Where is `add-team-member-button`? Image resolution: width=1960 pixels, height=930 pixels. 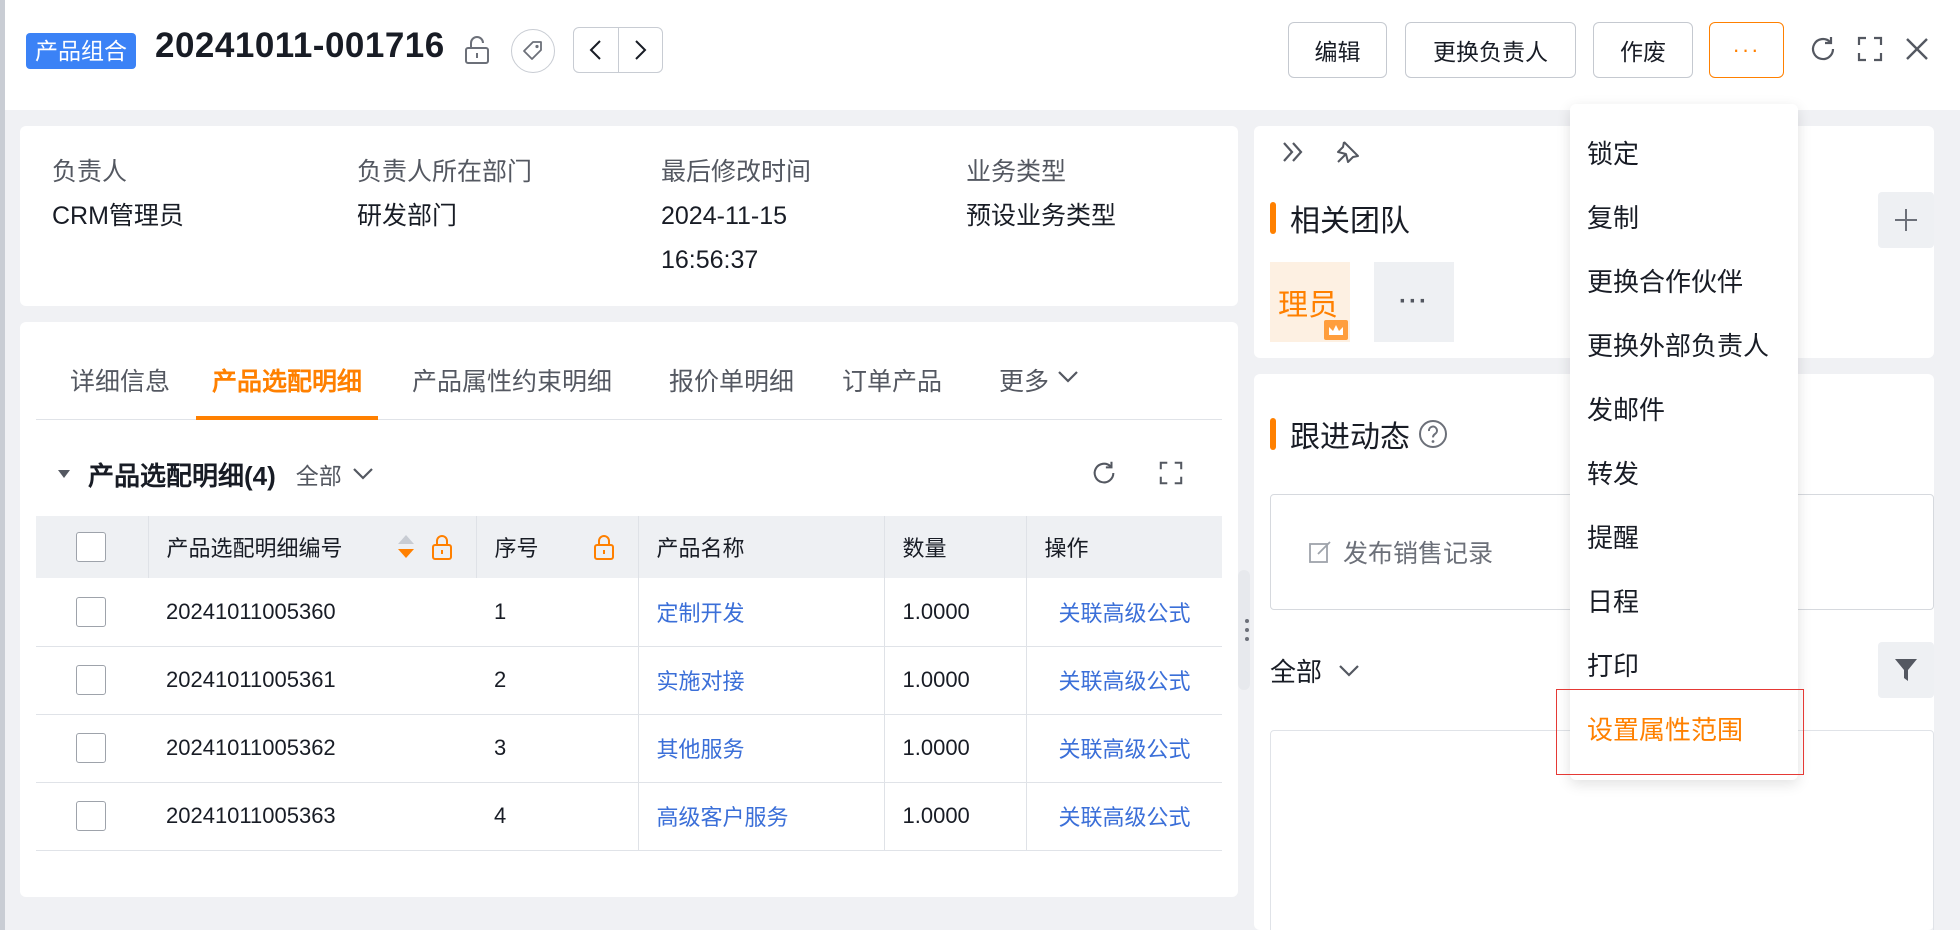
add-team-member-button is located at coordinates (1906, 220).